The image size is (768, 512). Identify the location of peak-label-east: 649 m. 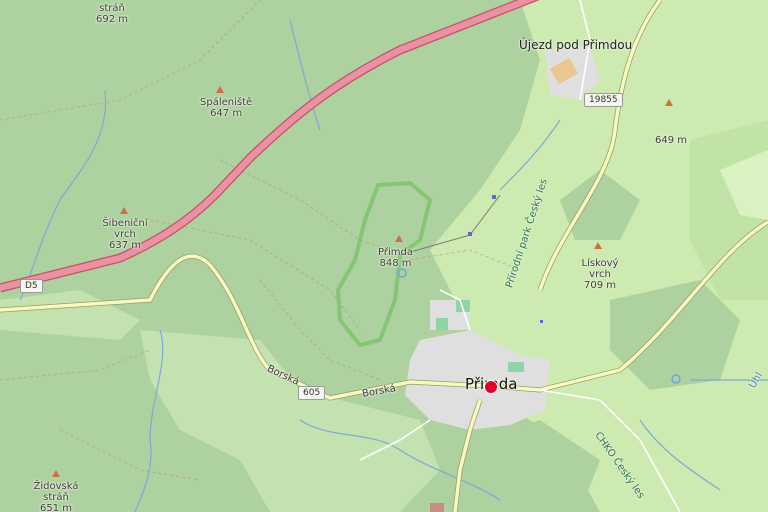
(671, 140).